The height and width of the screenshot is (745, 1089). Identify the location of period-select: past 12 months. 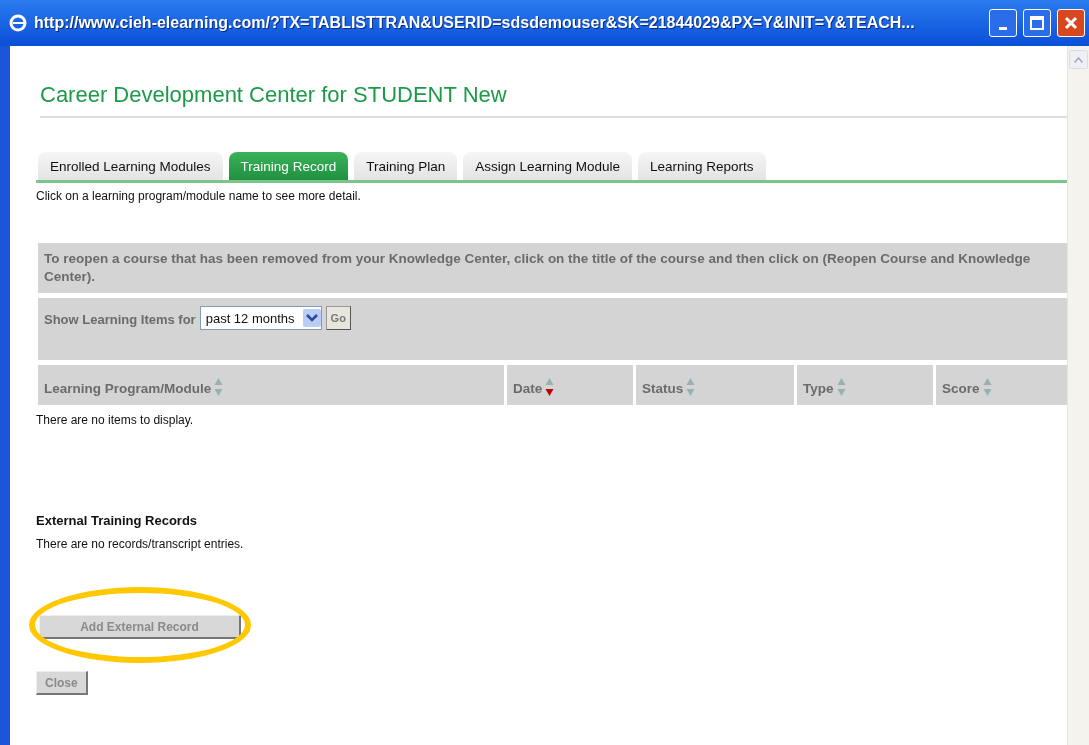
(260, 318).